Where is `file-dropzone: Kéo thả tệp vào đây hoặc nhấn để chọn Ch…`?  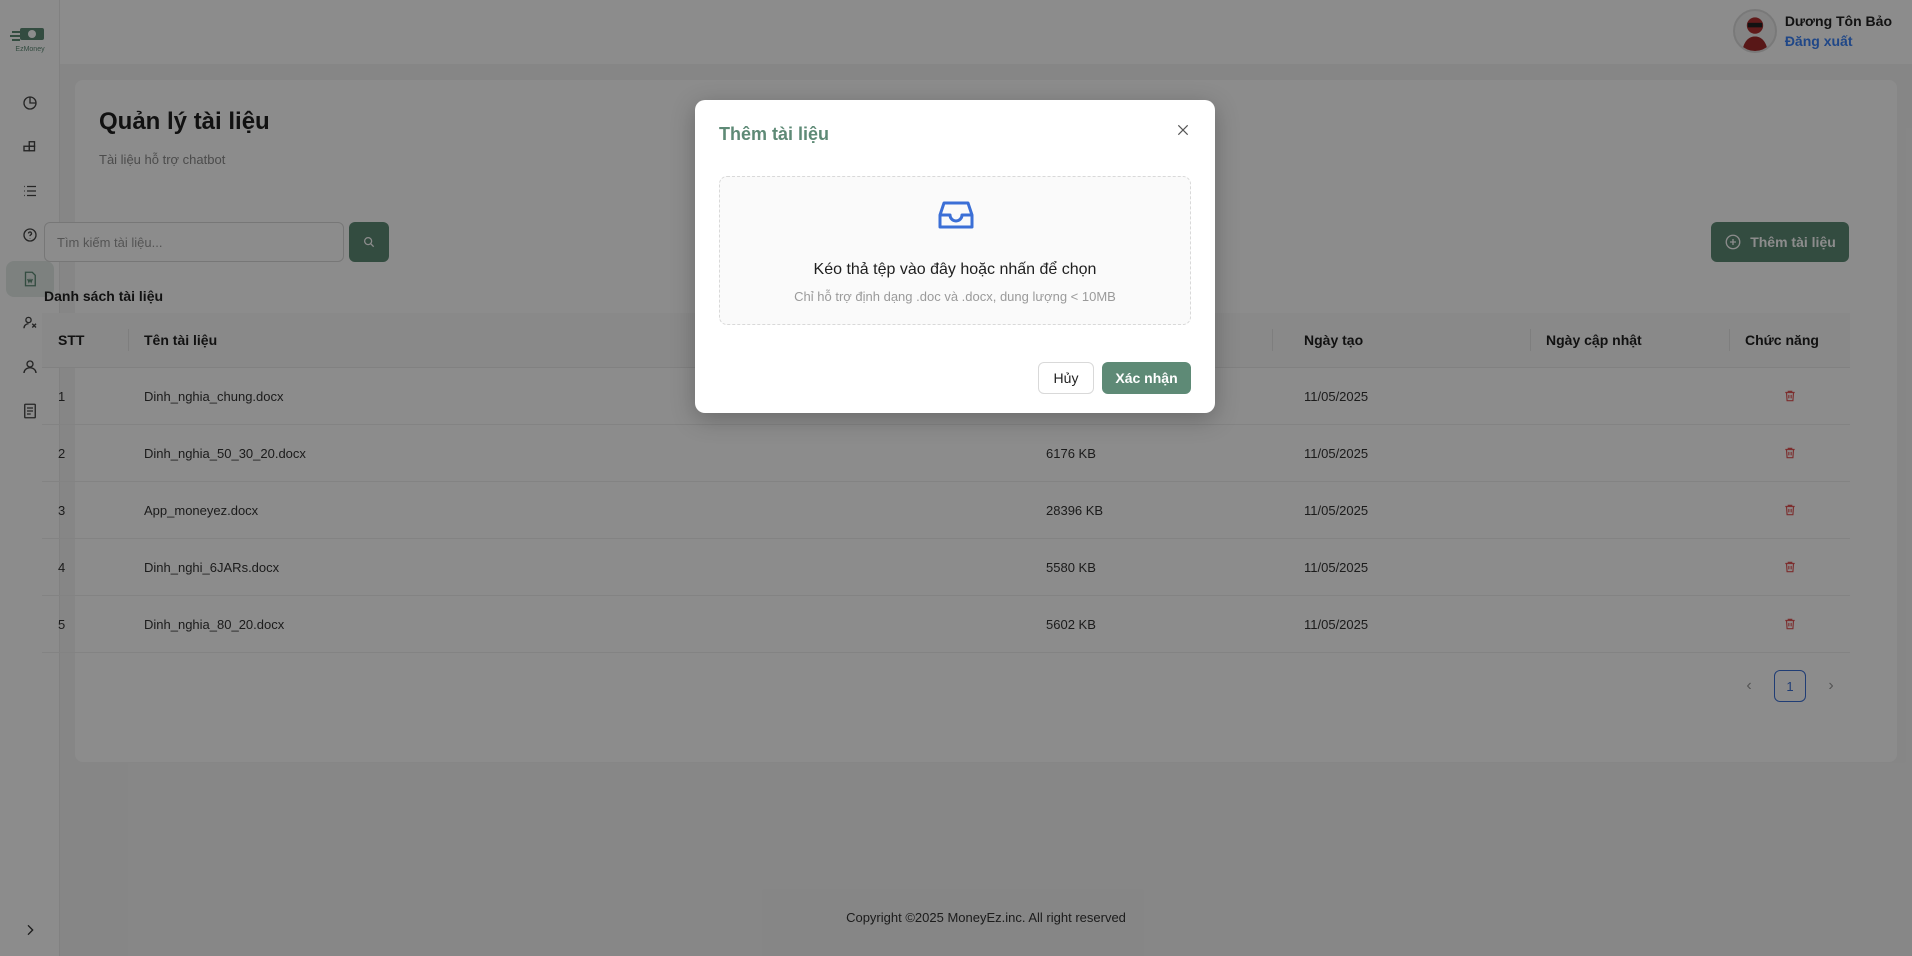
file-dropzone: Kéo thả tệp vào đây hoặc nhấn để chọn Ch… is located at coordinates (955, 250).